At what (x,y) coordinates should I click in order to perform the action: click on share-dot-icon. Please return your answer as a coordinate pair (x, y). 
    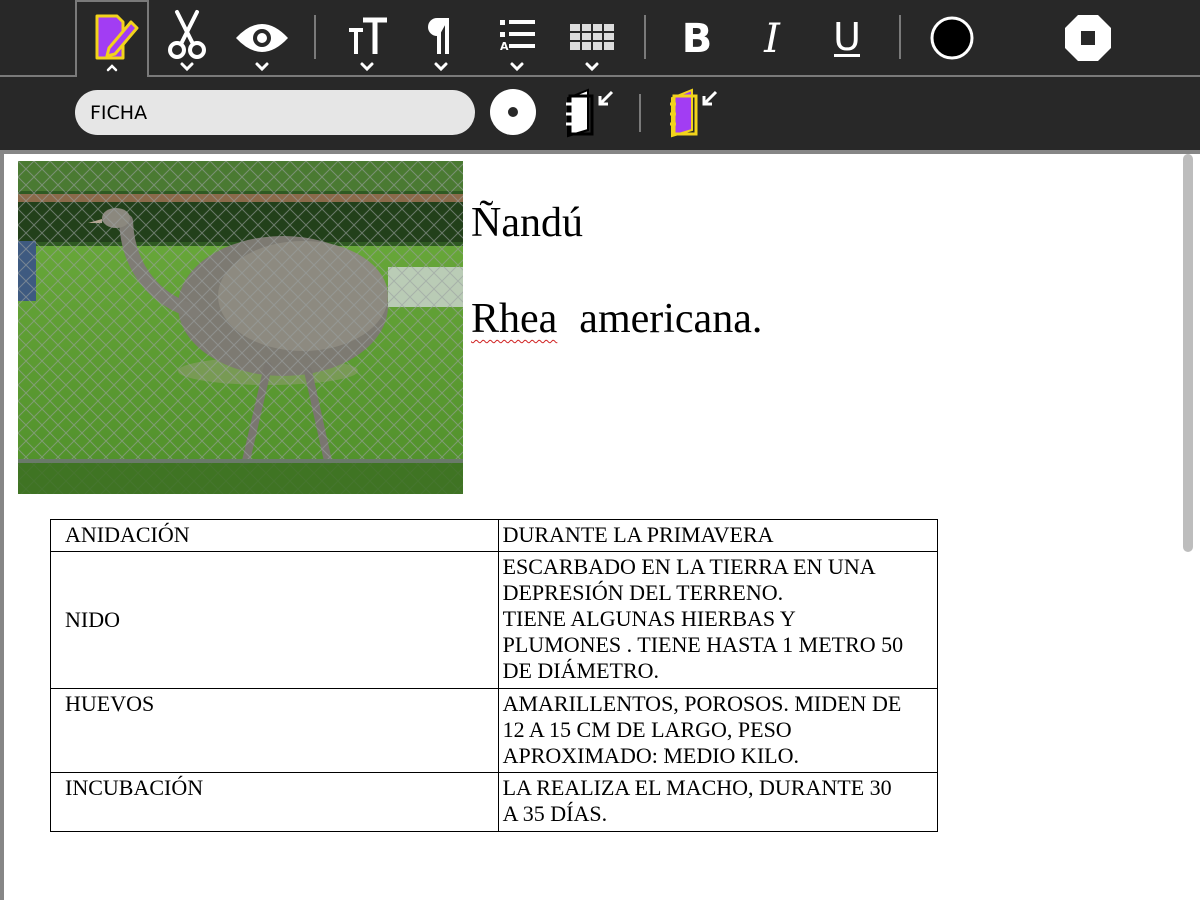
    Looking at the image, I should click on (513, 112).